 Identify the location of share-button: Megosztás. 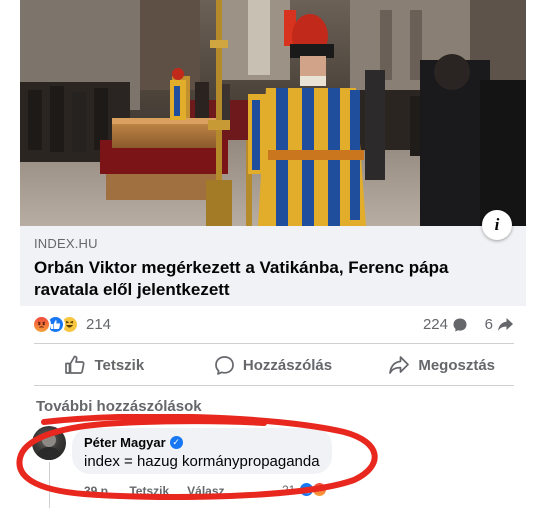
(441, 365).